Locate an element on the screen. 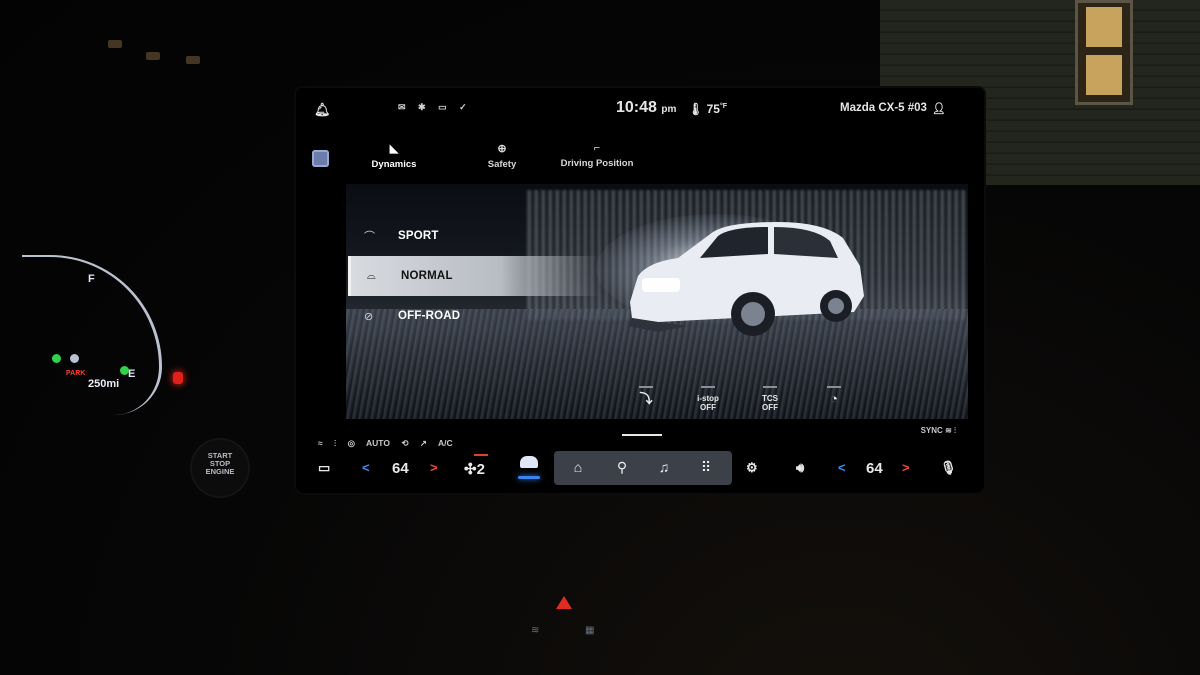 The image size is (1200, 675). car-indicator-icon is located at coordinates (74, 358).